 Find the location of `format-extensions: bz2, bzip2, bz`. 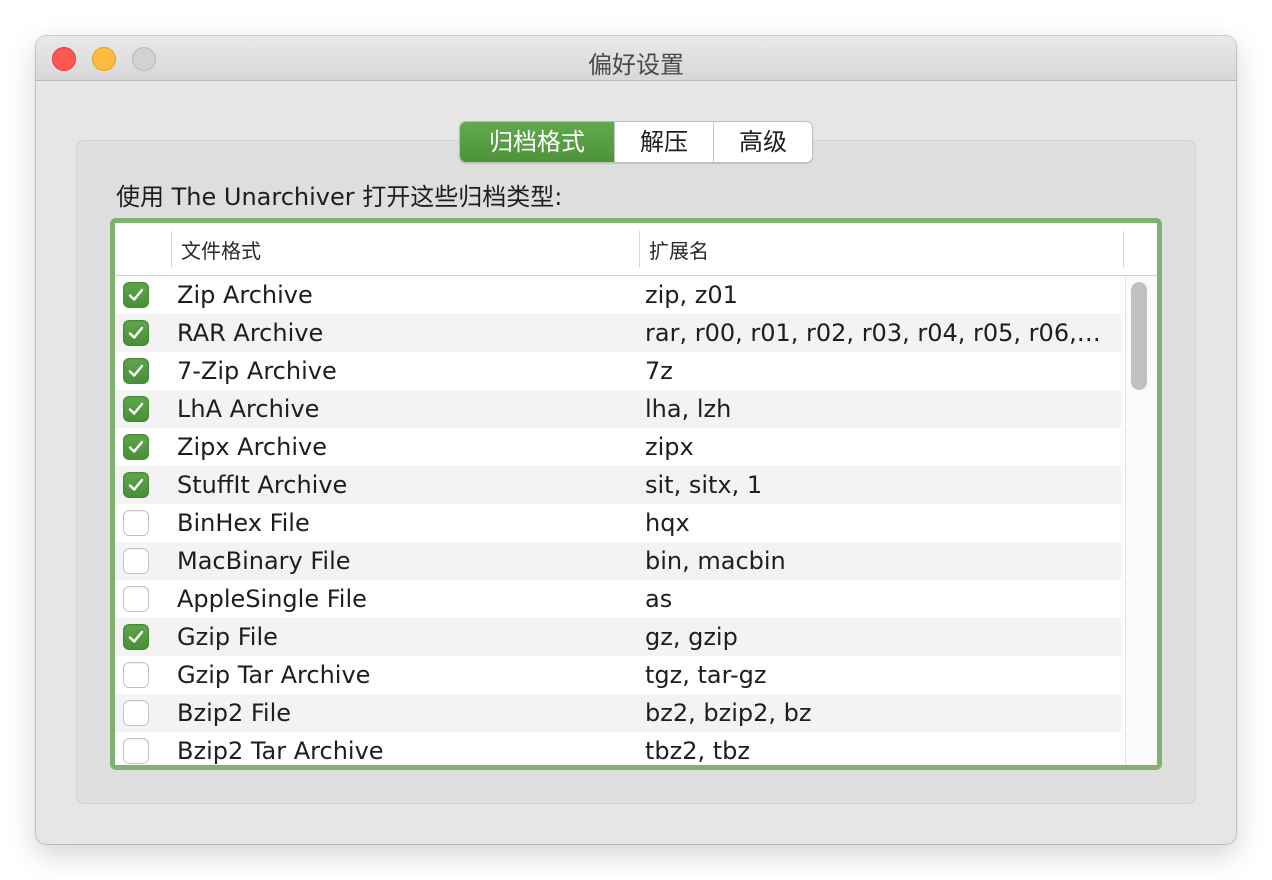

format-extensions: bz2, bzip2, bz is located at coordinates (728, 713).